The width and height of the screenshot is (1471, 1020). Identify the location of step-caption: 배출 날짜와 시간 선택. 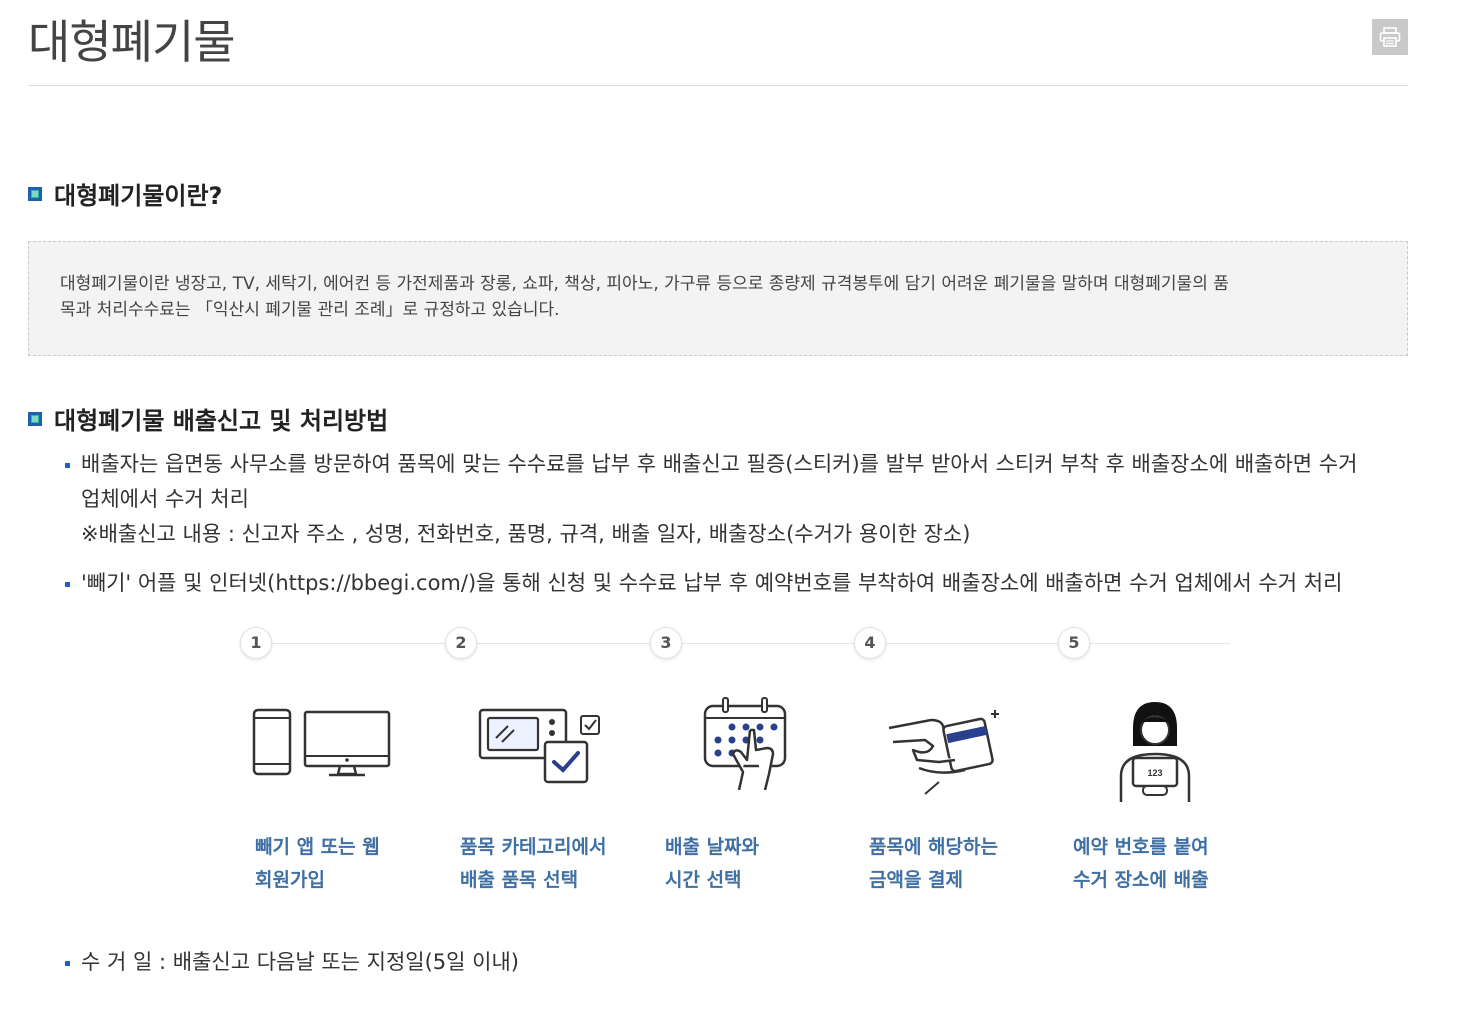
(765, 864).